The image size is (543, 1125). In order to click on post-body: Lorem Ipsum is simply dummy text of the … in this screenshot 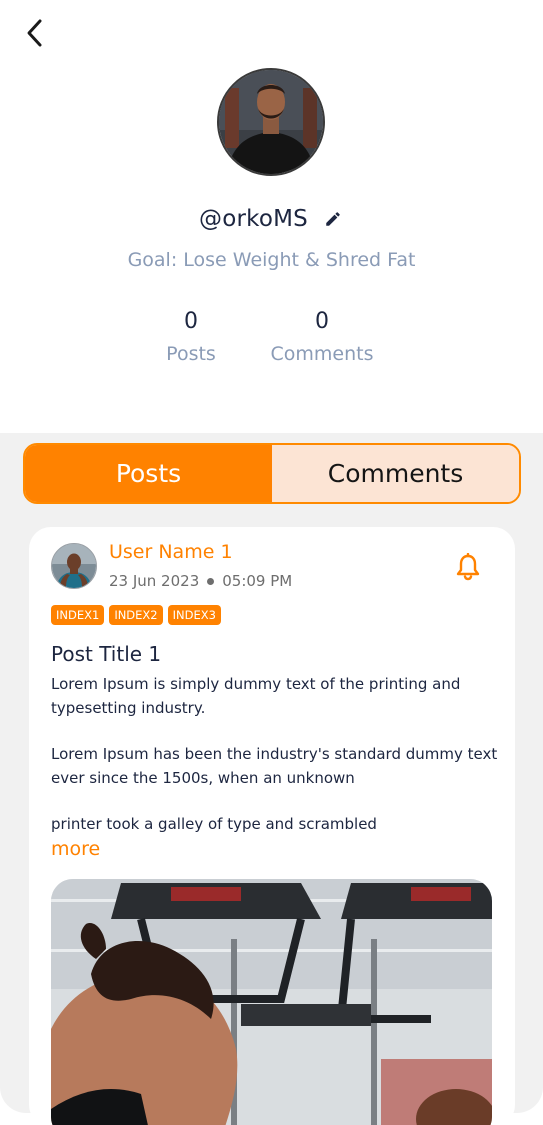, I will do `click(276, 755)`.